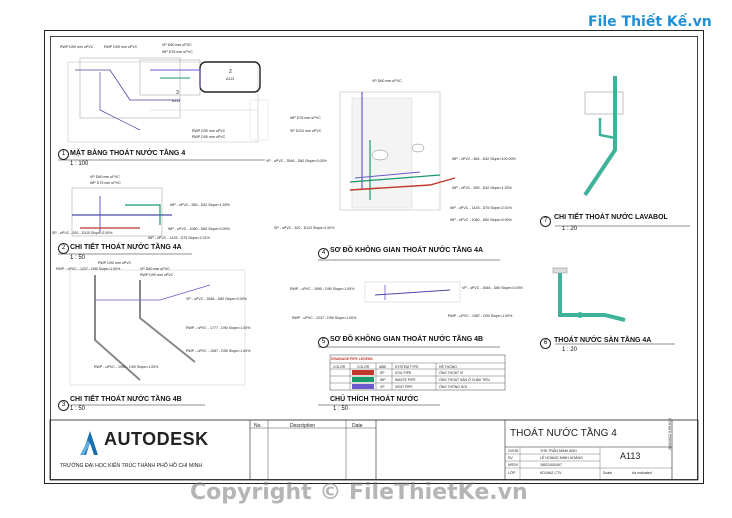 The width and height of the screenshot is (732, 518). What do you see at coordinates (407, 367) in the screenshot?
I see `legend-header: SYSTEM TYPE` at bounding box center [407, 367].